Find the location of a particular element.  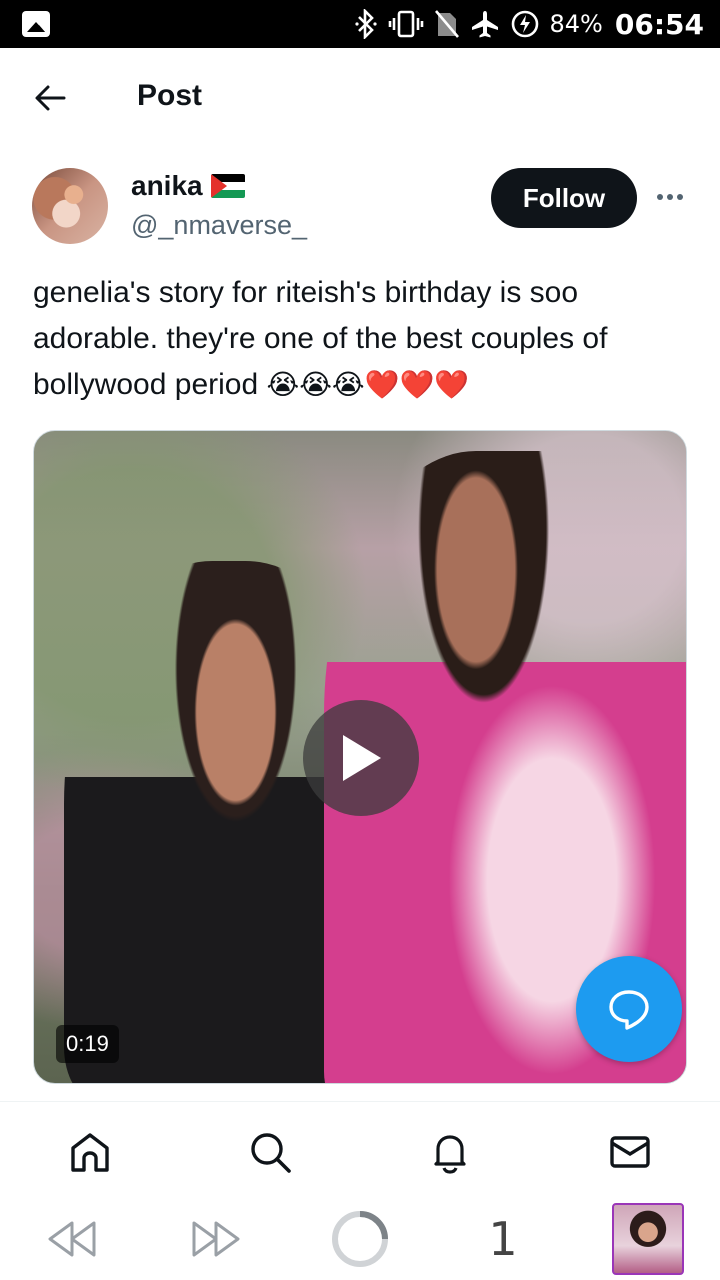

author-name: anika is located at coordinates (167, 185).